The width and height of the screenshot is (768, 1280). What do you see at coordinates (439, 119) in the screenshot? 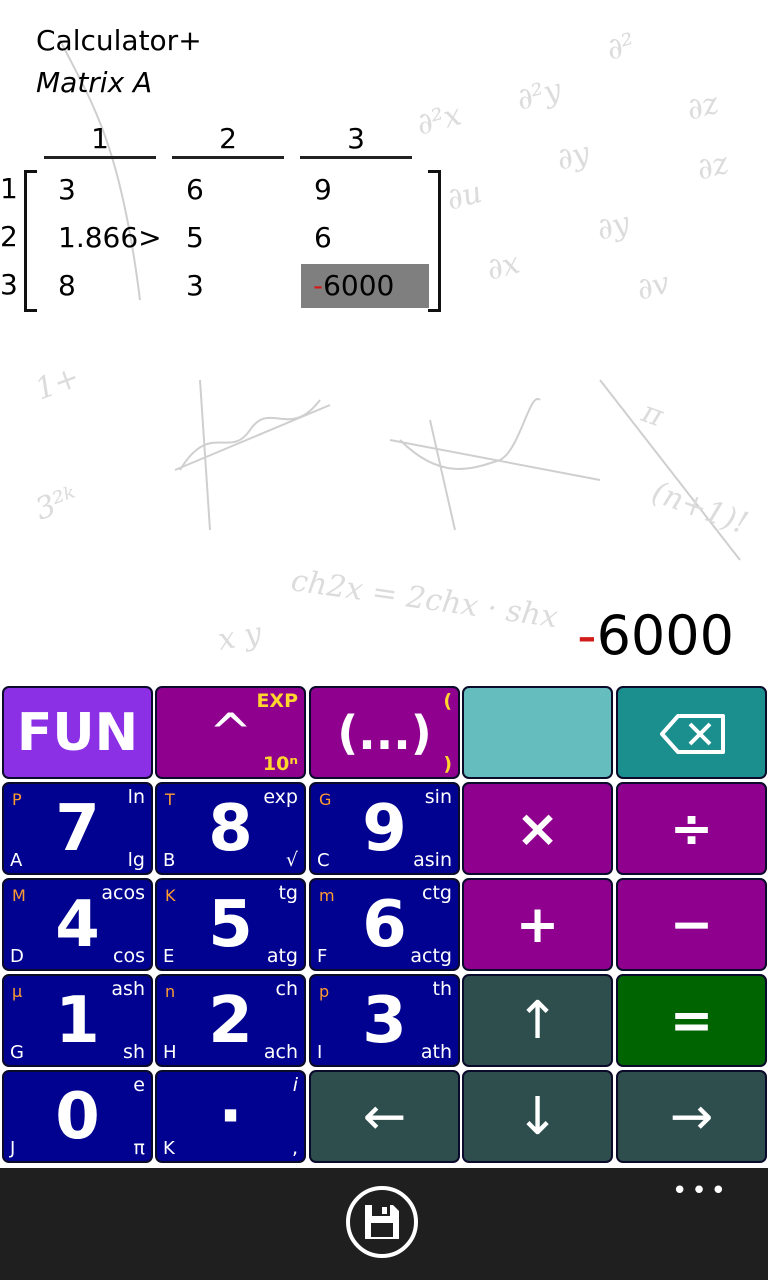
I see `svg-text: ∂²x` at bounding box center [439, 119].